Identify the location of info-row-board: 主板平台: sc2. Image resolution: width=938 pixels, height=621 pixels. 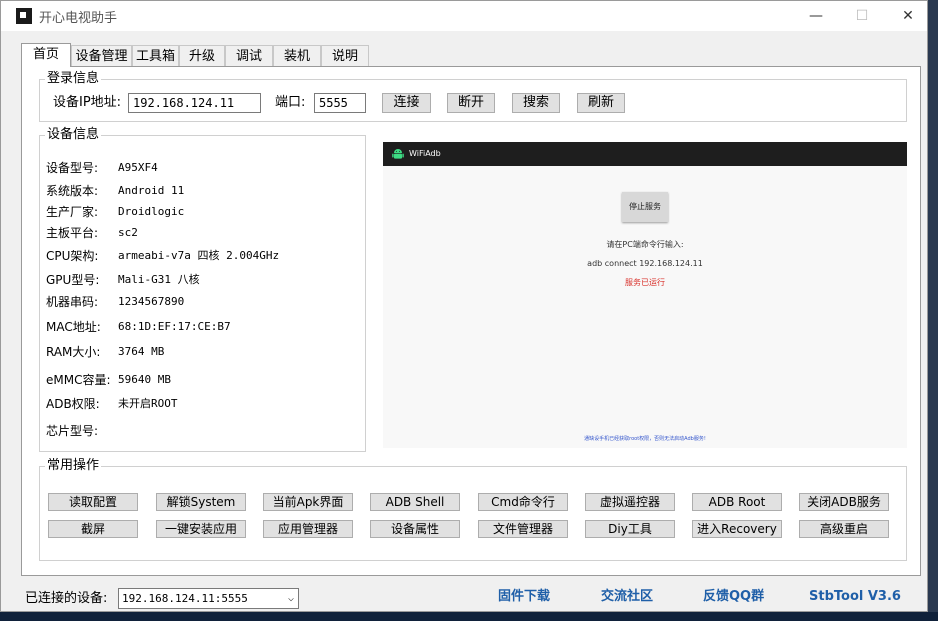
(92, 233).